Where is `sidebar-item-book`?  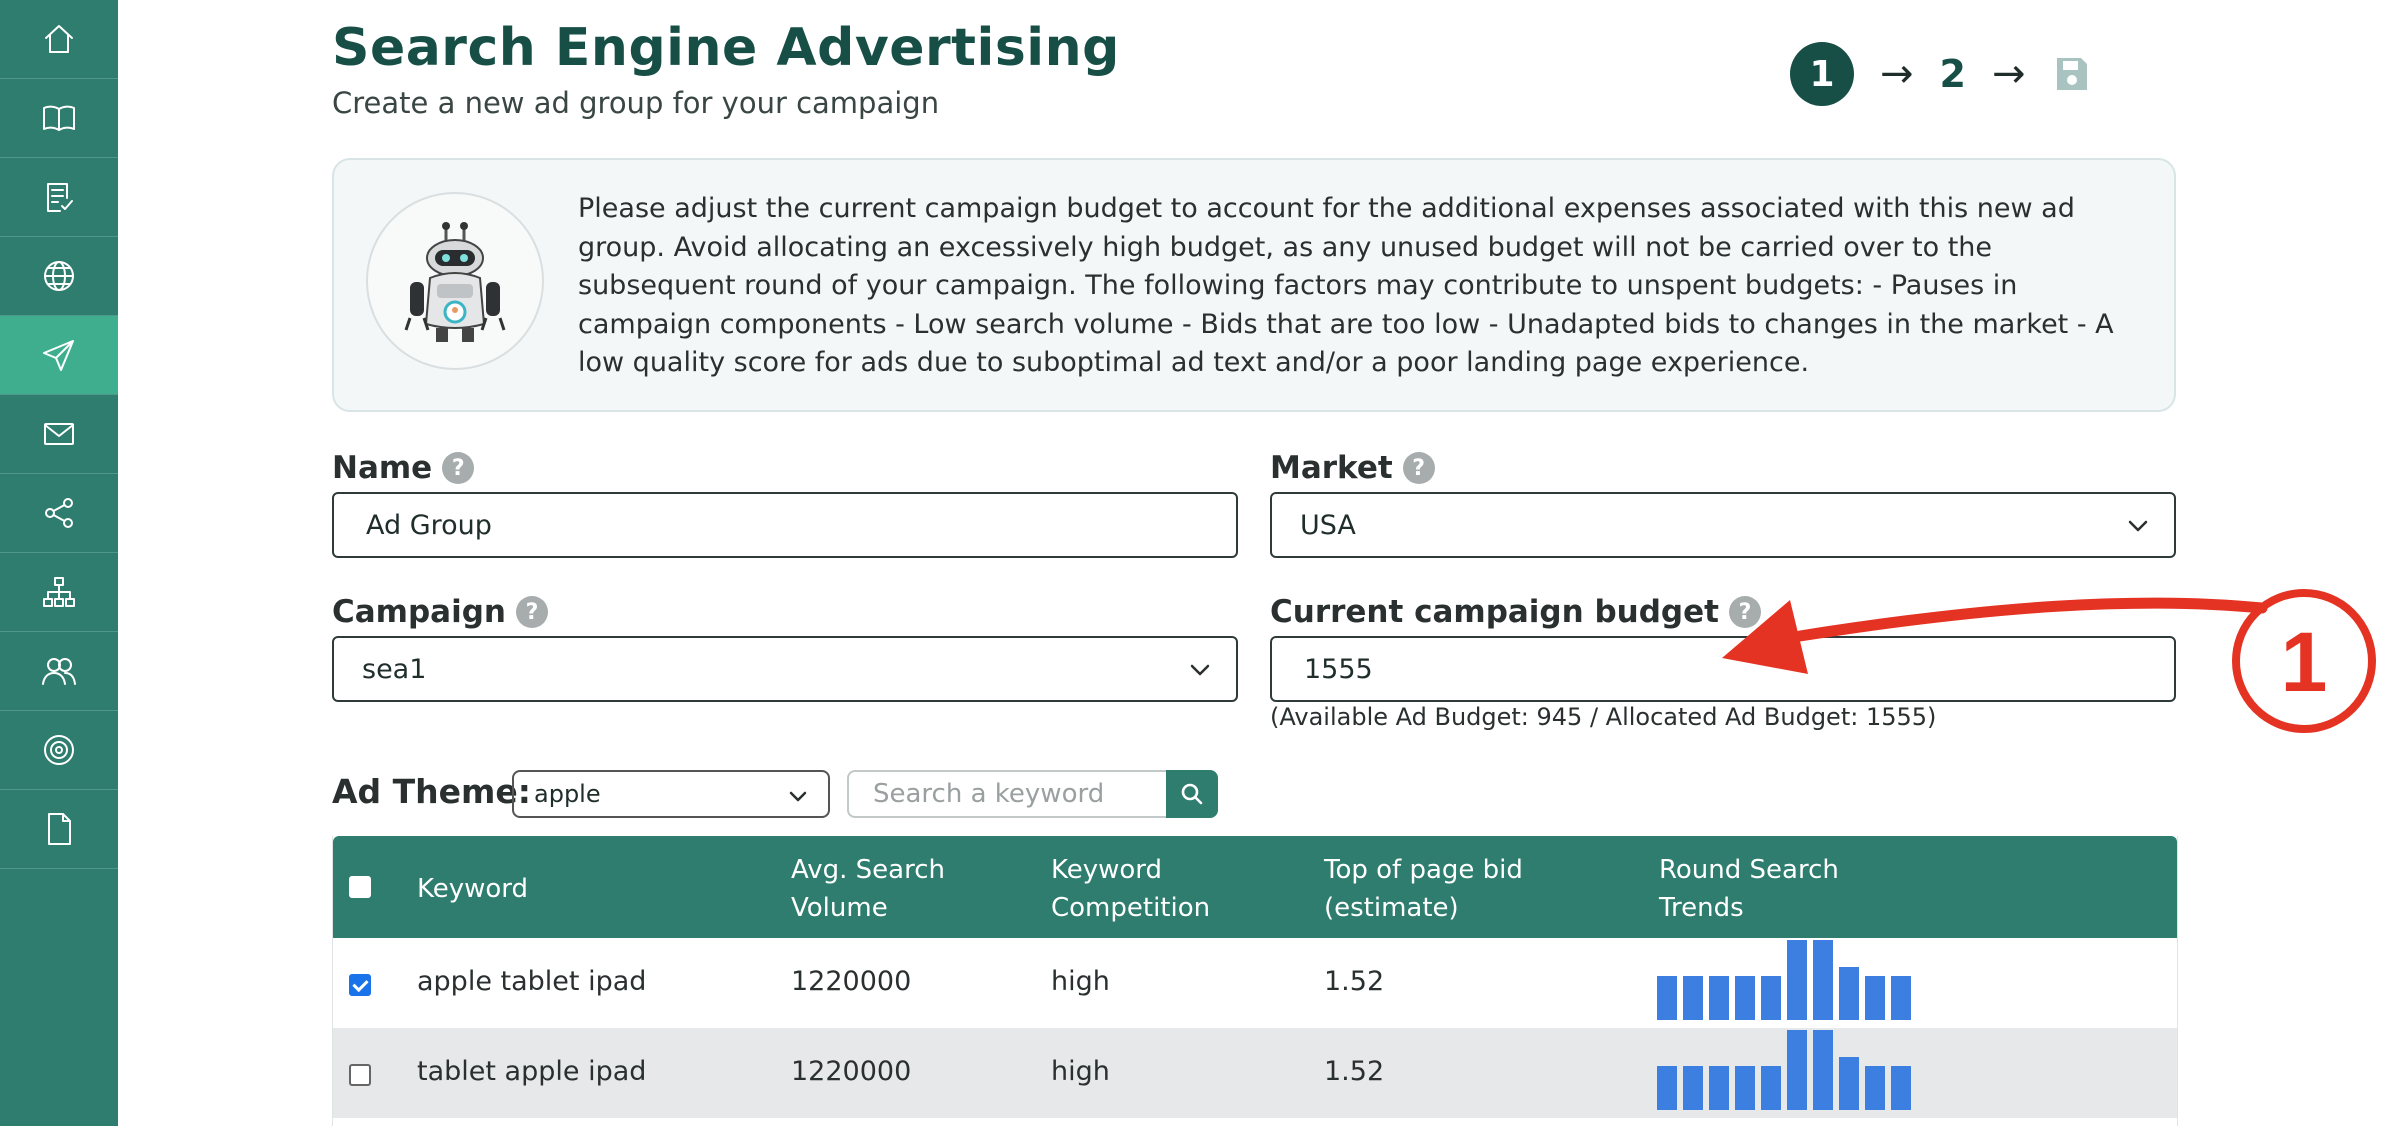 sidebar-item-book is located at coordinates (59, 118).